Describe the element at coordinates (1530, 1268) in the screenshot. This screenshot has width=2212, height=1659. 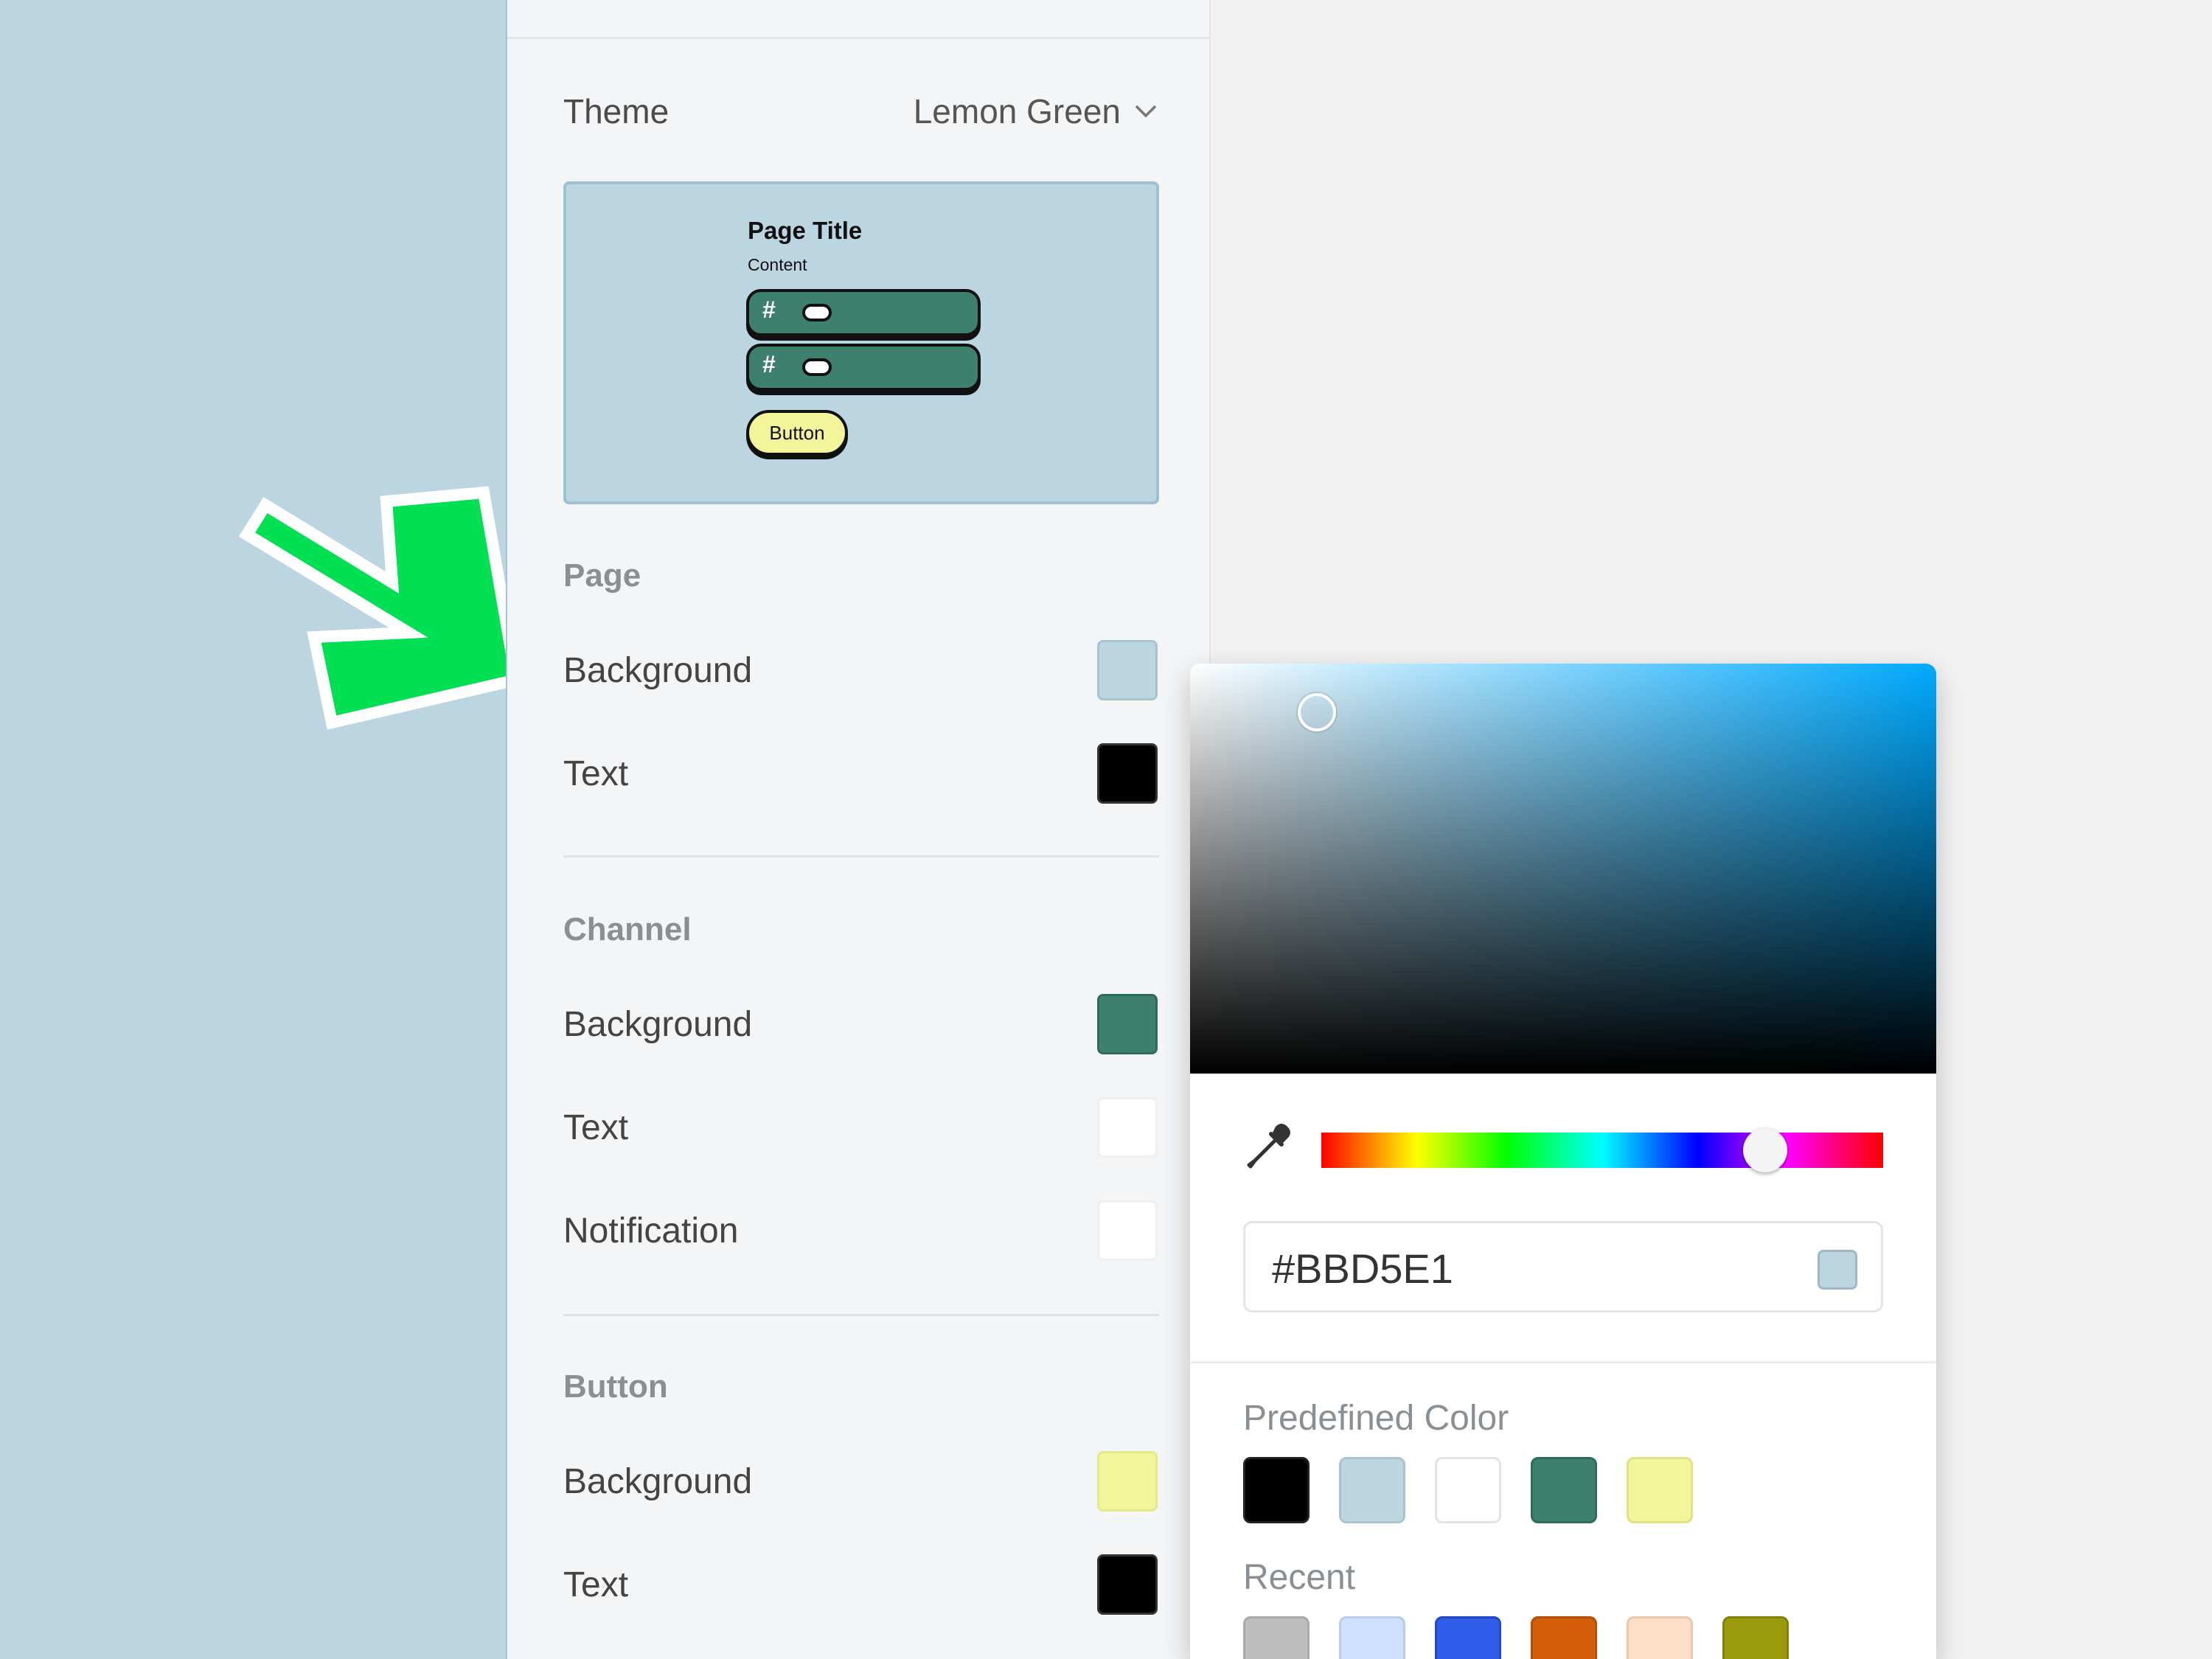
I see `hex-input` at that location.